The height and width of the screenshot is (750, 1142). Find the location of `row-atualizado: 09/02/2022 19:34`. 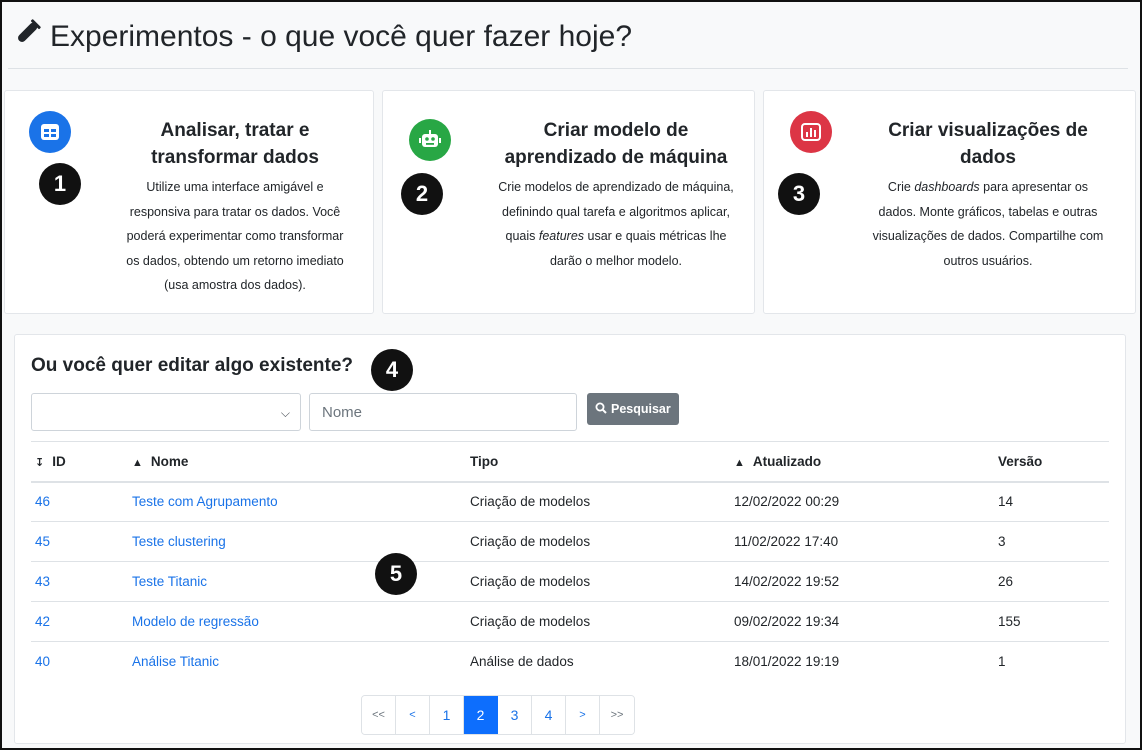

row-atualizado: 09/02/2022 19:34 is located at coordinates (862, 621).